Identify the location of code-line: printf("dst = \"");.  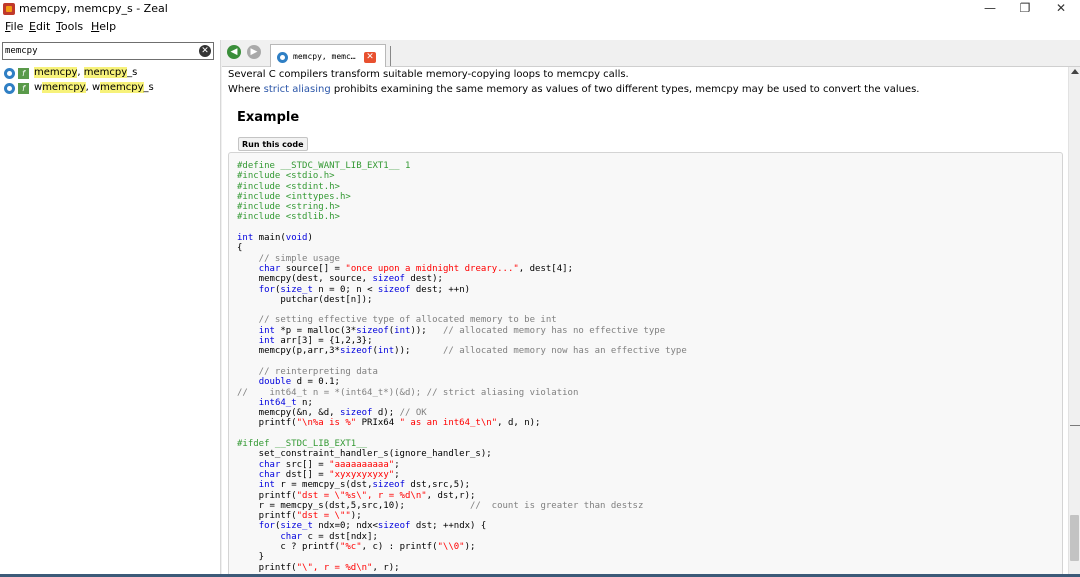
(299, 516).